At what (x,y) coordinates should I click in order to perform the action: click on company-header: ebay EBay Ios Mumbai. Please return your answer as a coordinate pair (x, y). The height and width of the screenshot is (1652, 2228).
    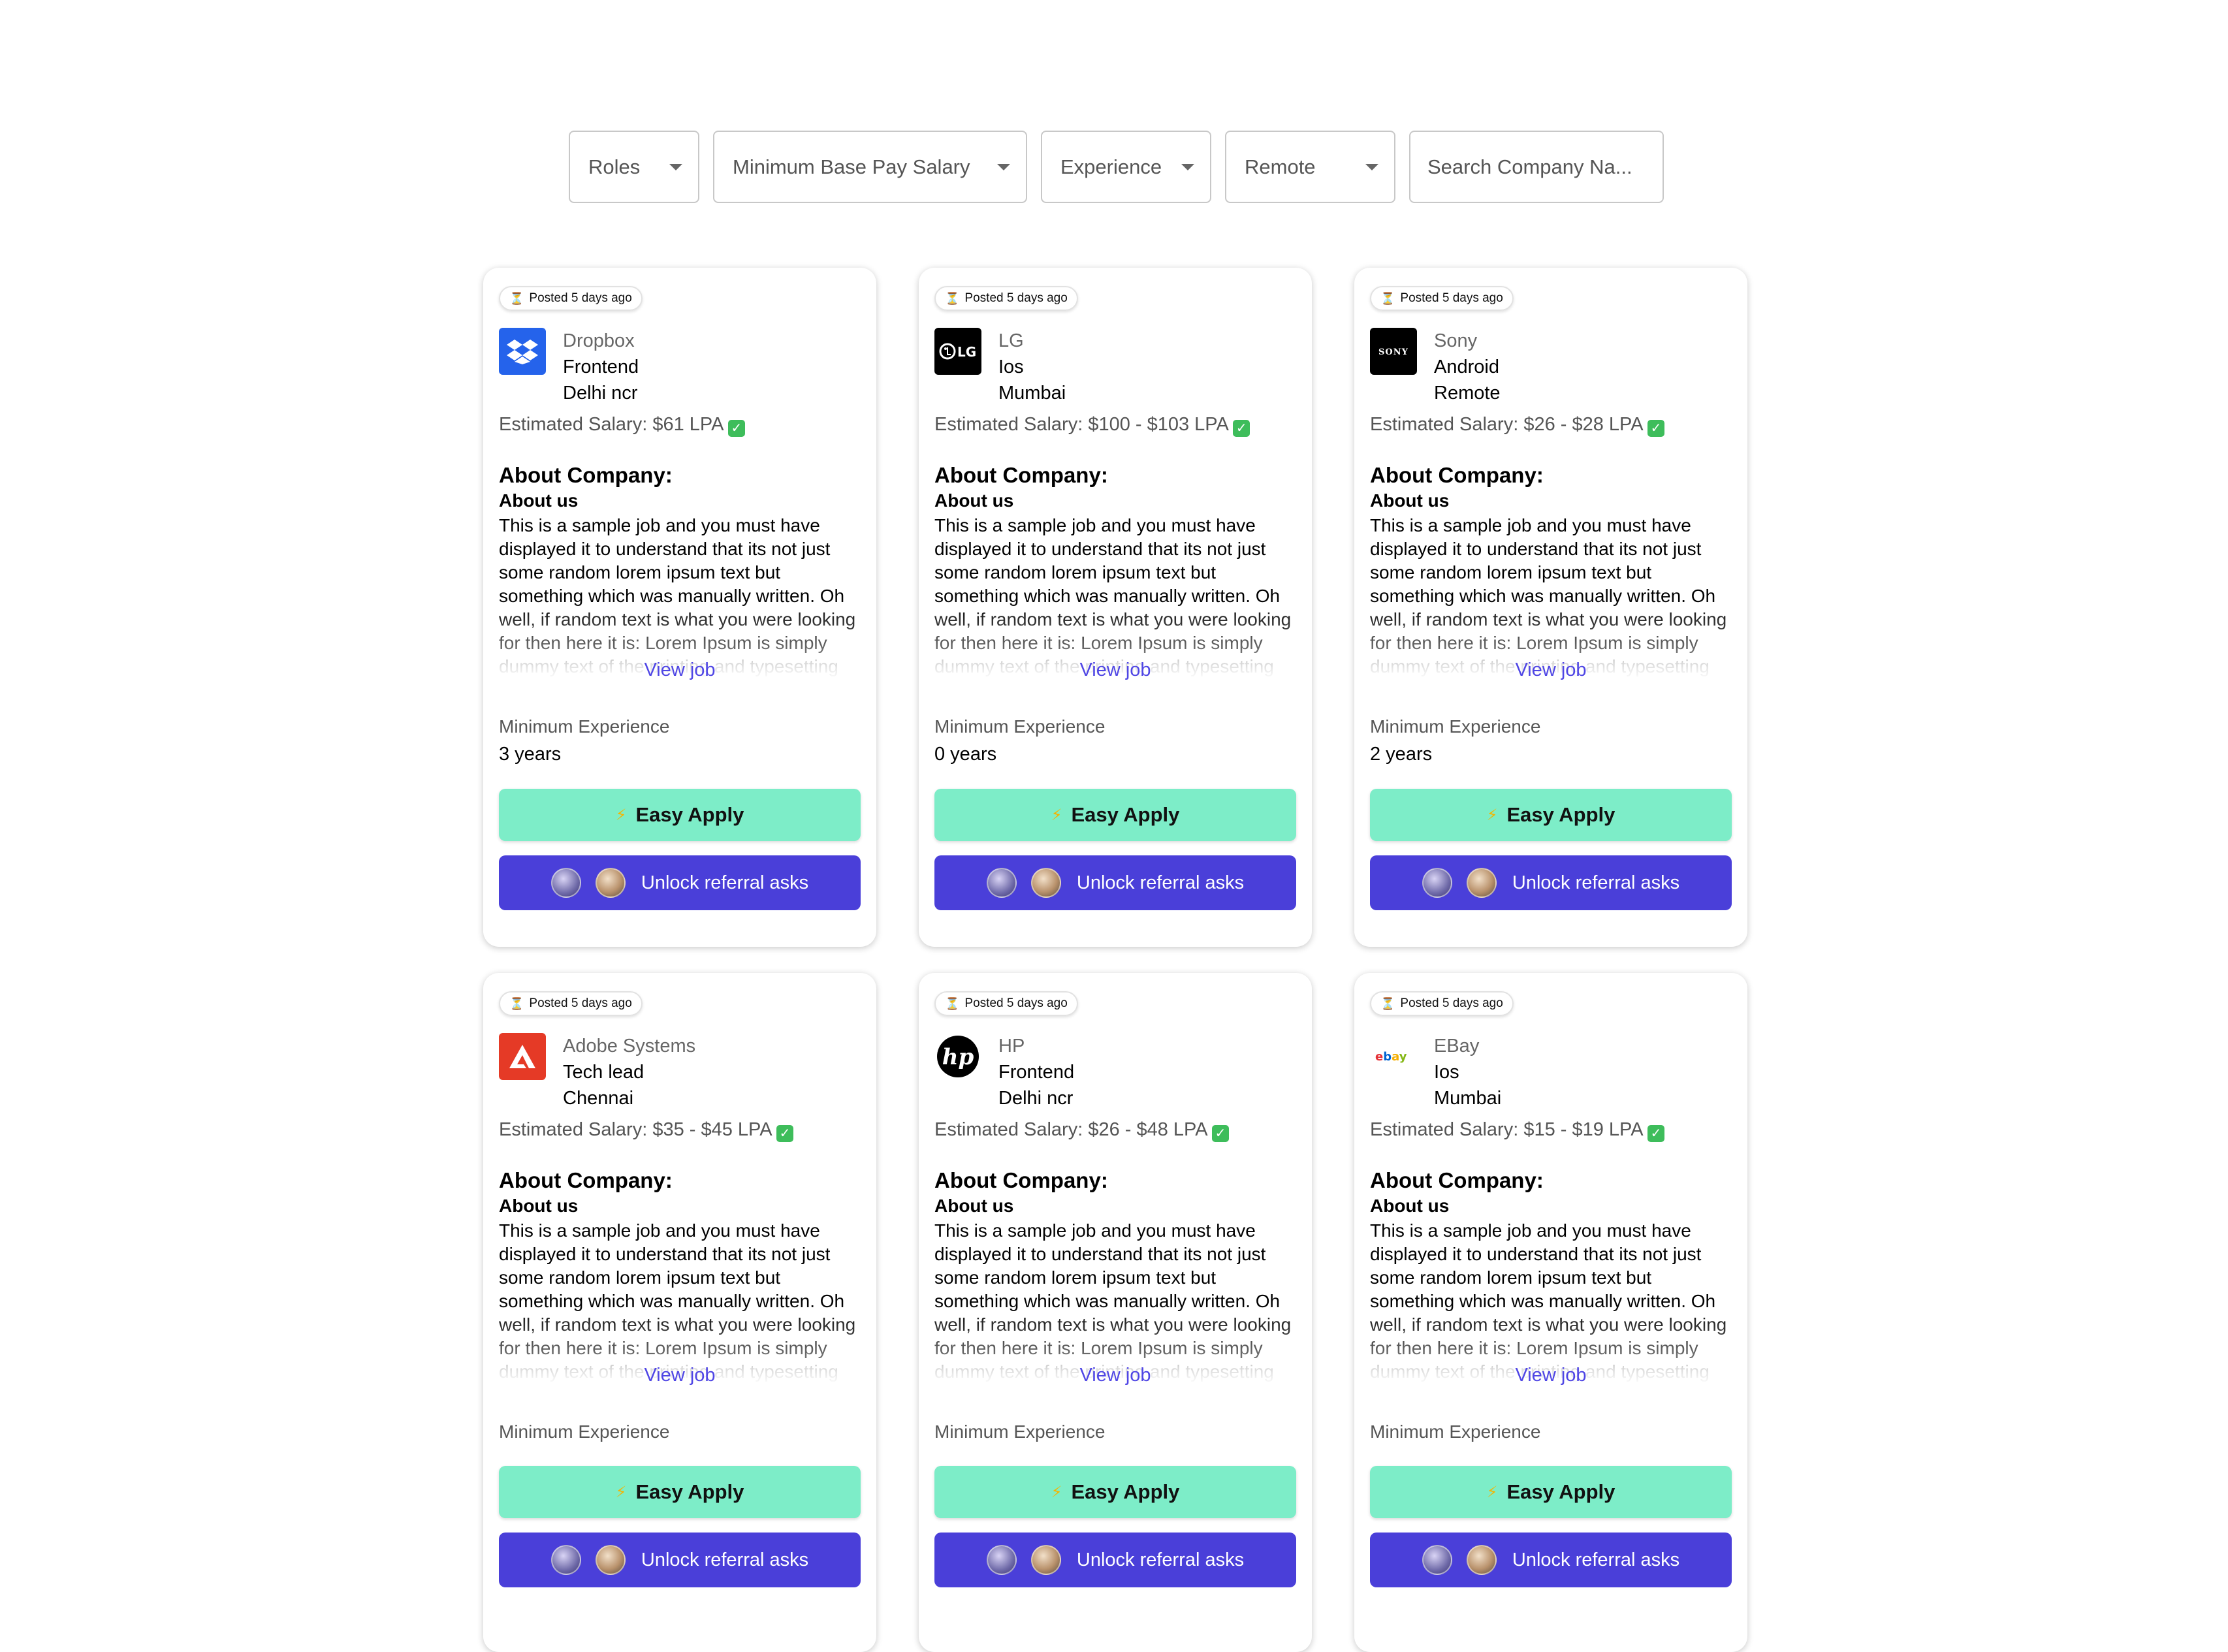
    Looking at the image, I should click on (1551, 1072).